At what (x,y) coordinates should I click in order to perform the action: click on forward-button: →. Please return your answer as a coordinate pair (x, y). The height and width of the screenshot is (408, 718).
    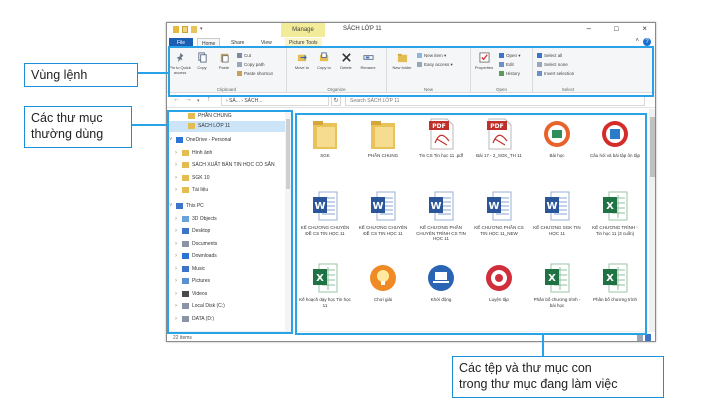
    Looking at the image, I should click on (188, 99).